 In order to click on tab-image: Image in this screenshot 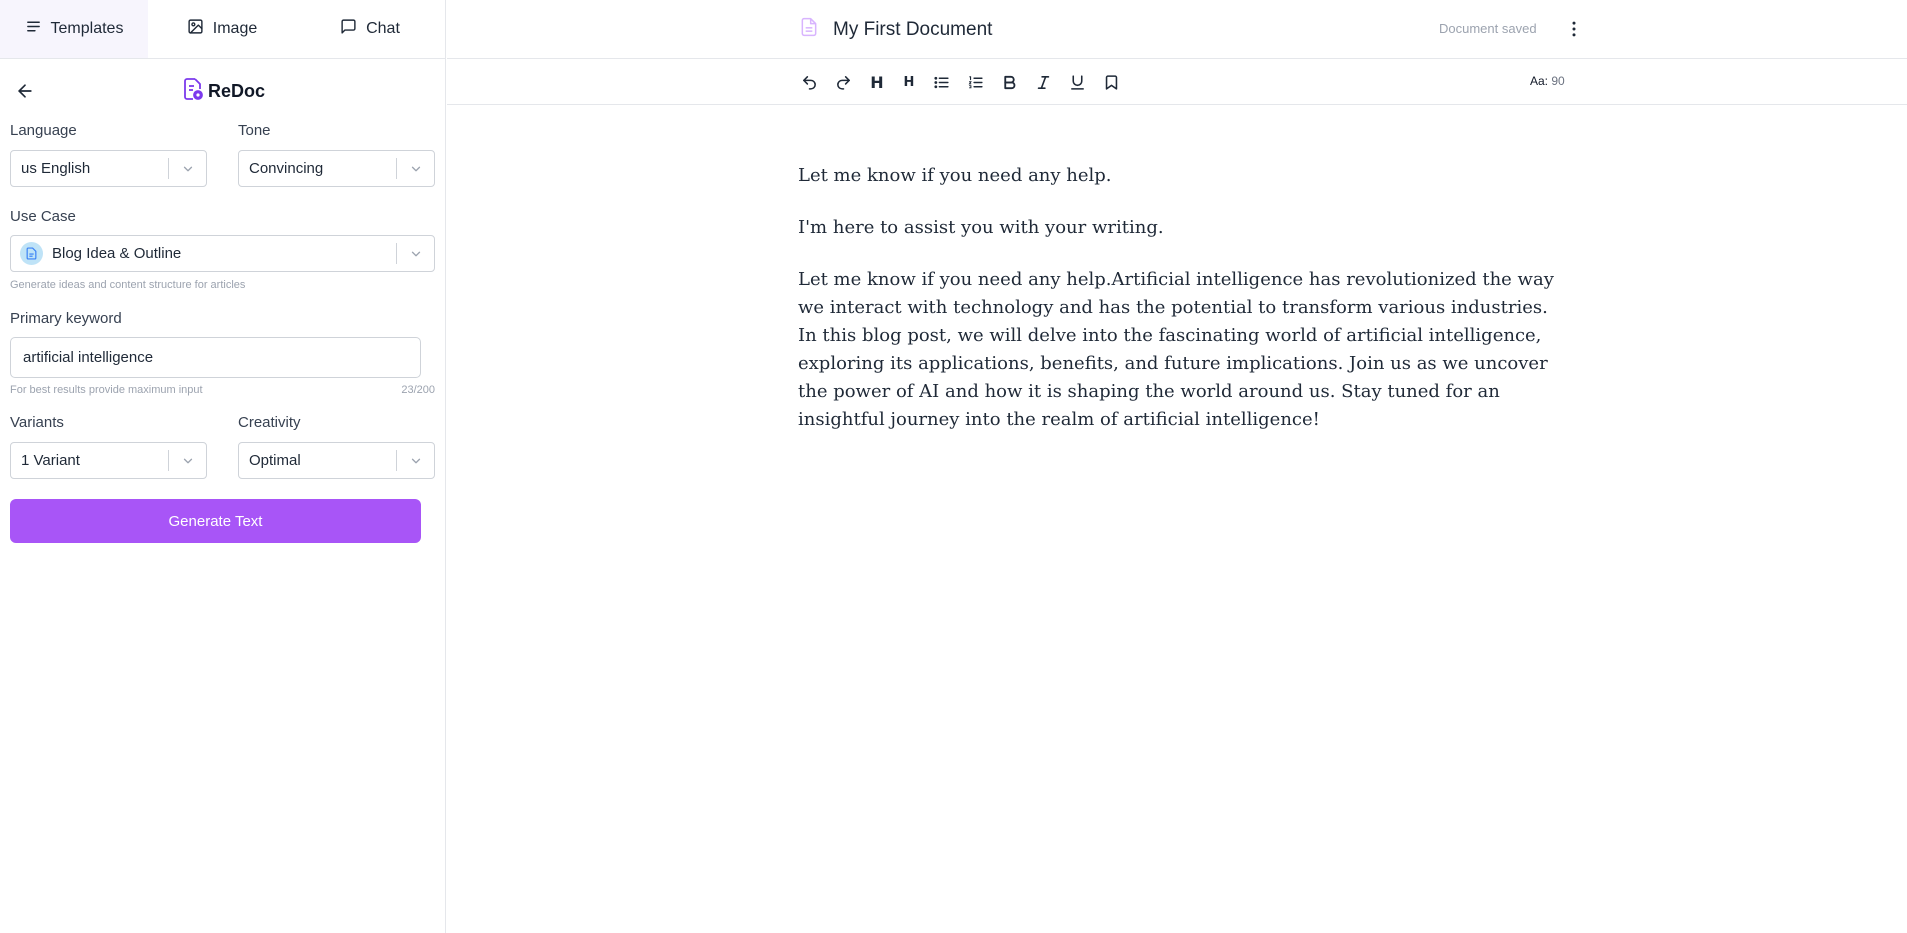, I will do `click(222, 29)`.